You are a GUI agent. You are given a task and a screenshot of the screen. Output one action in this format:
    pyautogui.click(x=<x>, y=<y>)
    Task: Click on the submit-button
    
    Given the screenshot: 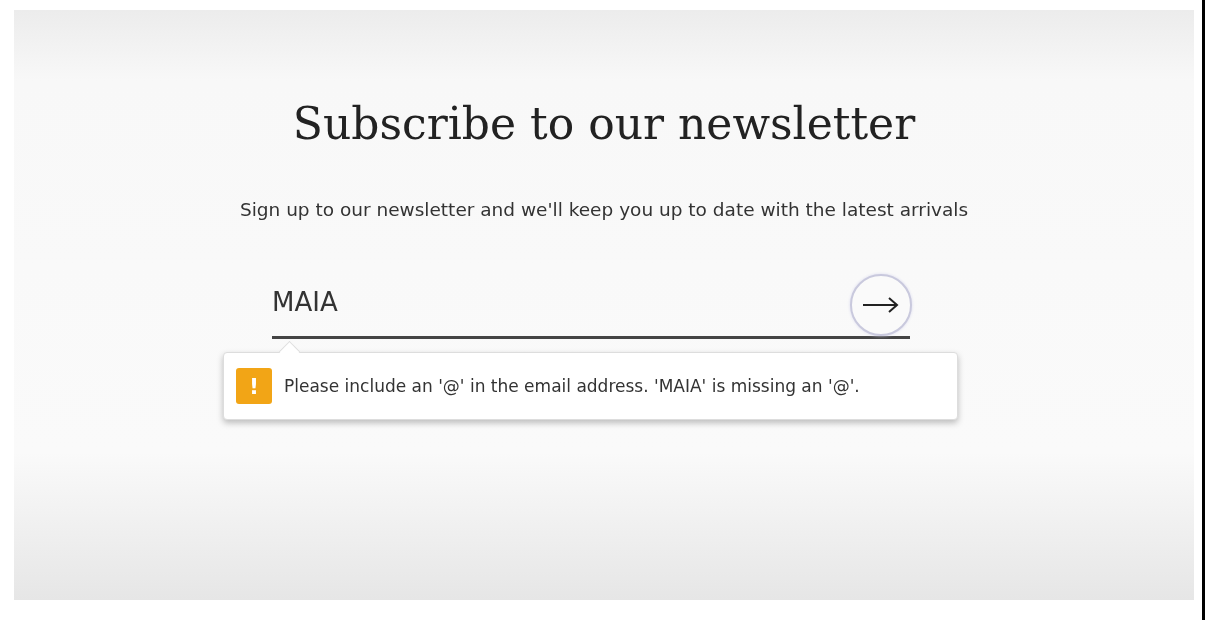 What is the action you would take?
    pyautogui.click(x=881, y=304)
    